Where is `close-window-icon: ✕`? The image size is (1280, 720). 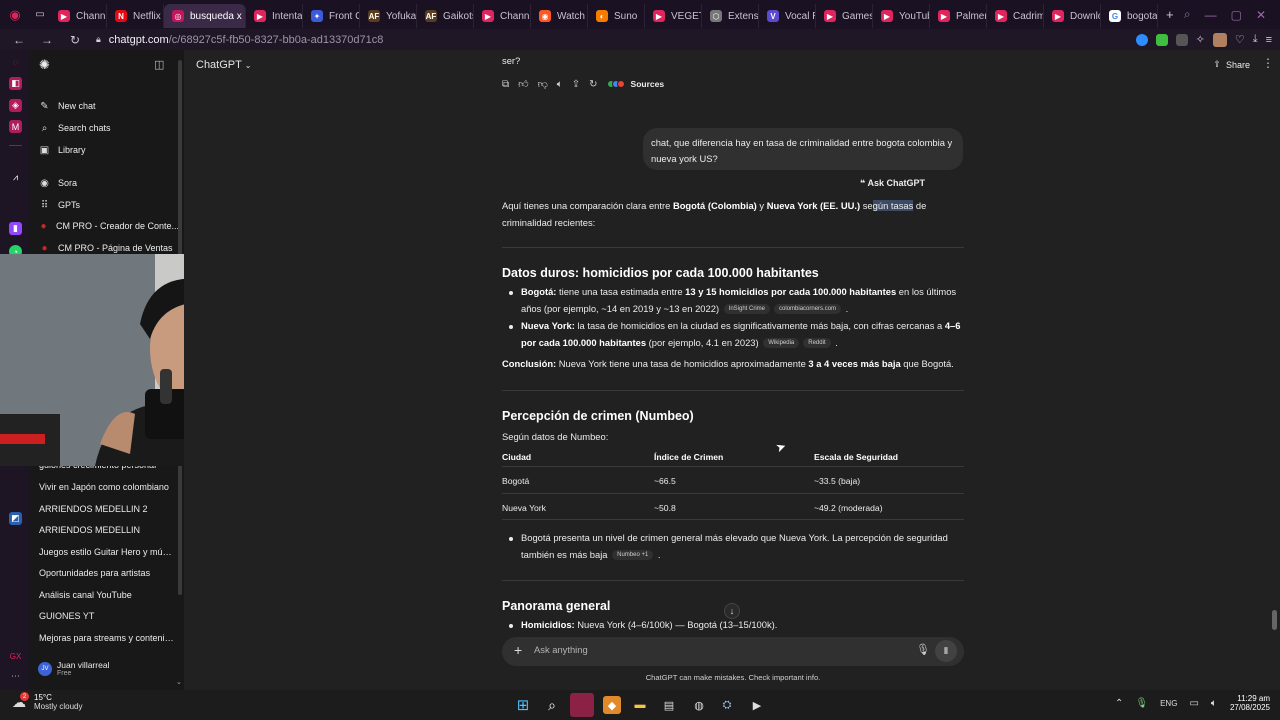 close-window-icon: ✕ is located at coordinates (1261, 15).